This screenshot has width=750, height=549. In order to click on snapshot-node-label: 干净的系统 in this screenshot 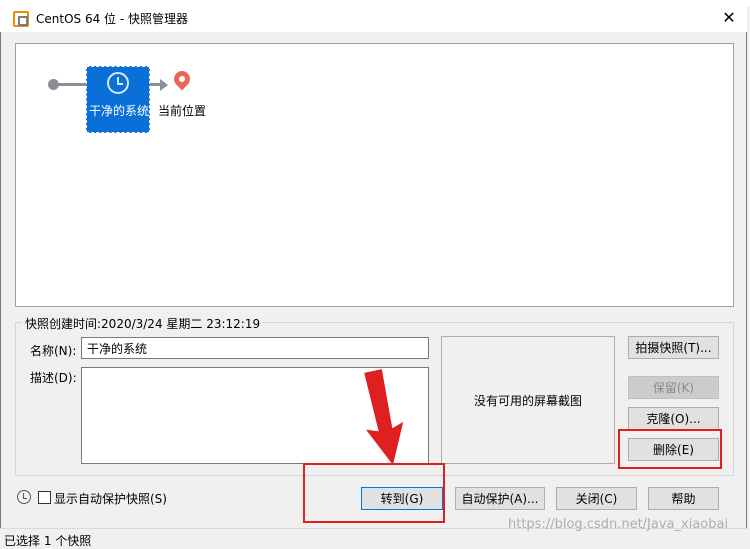, I will do `click(118, 111)`.